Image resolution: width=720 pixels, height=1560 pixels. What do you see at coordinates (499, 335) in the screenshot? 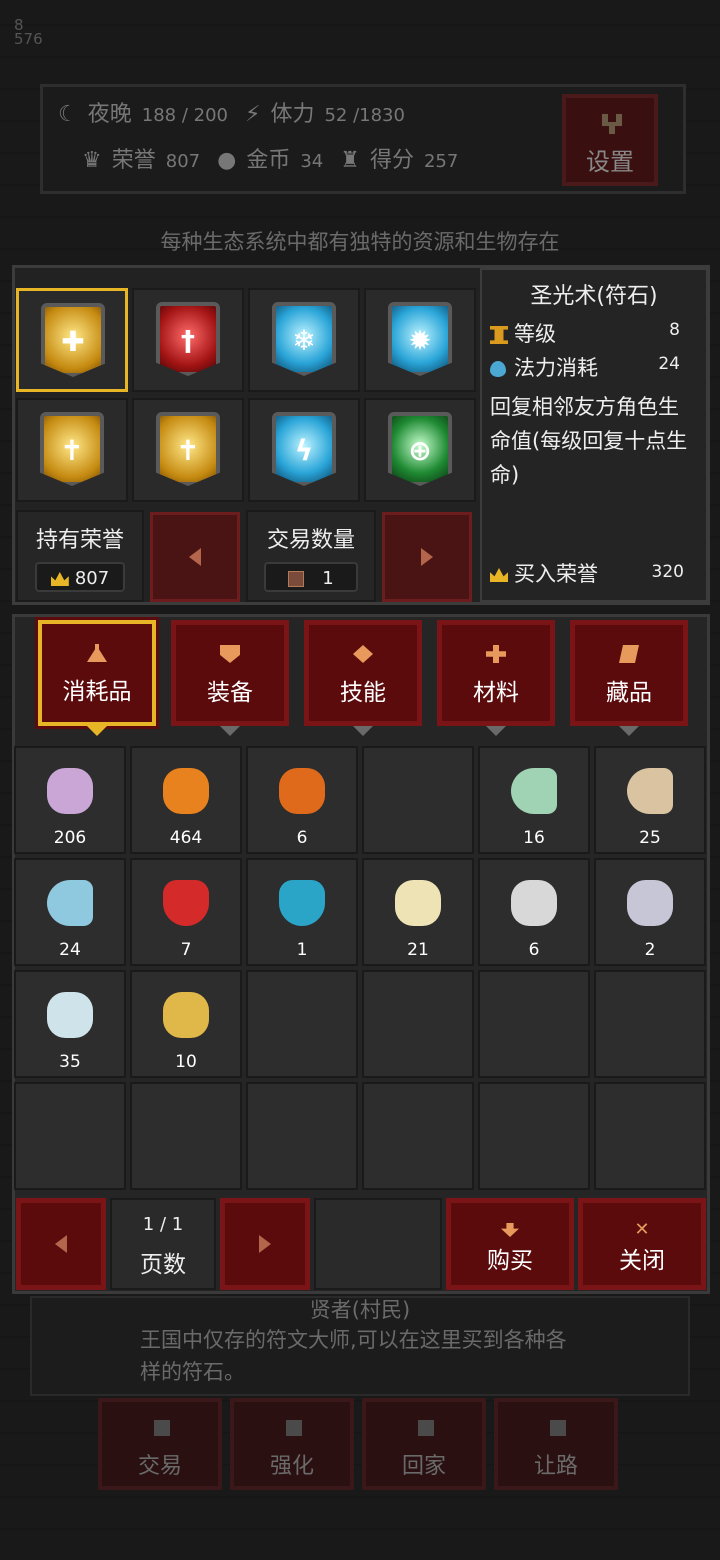
I see `pillar-icon` at bounding box center [499, 335].